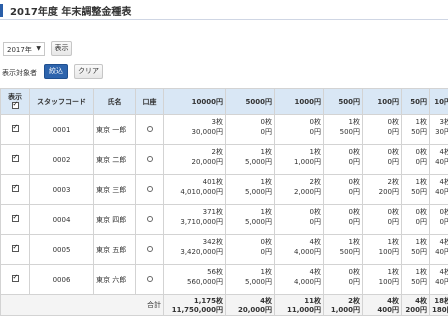 This screenshot has height=336, width=448. Describe the element at coordinates (438, 101) in the screenshot. I see `col-10: 10円` at that location.